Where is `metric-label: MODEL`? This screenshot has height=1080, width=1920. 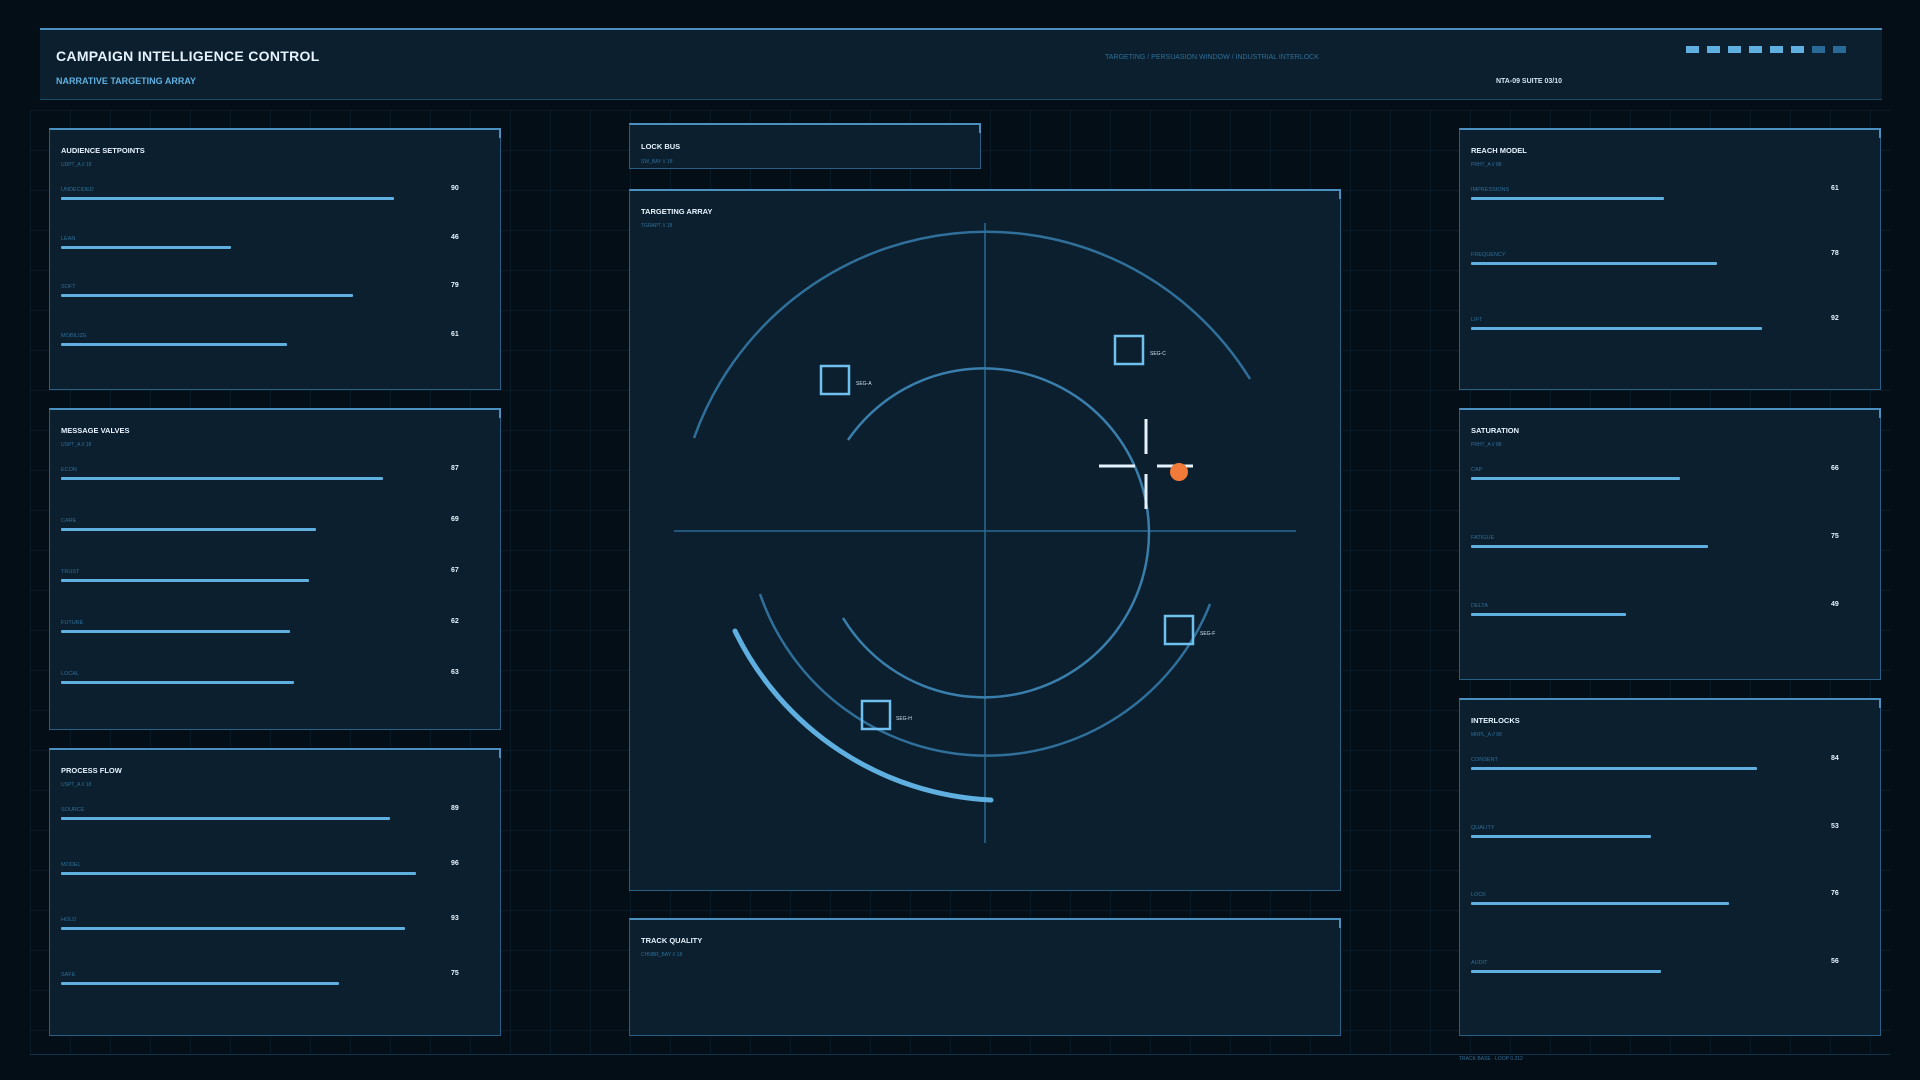
metric-label: MODEL is located at coordinates (71, 865).